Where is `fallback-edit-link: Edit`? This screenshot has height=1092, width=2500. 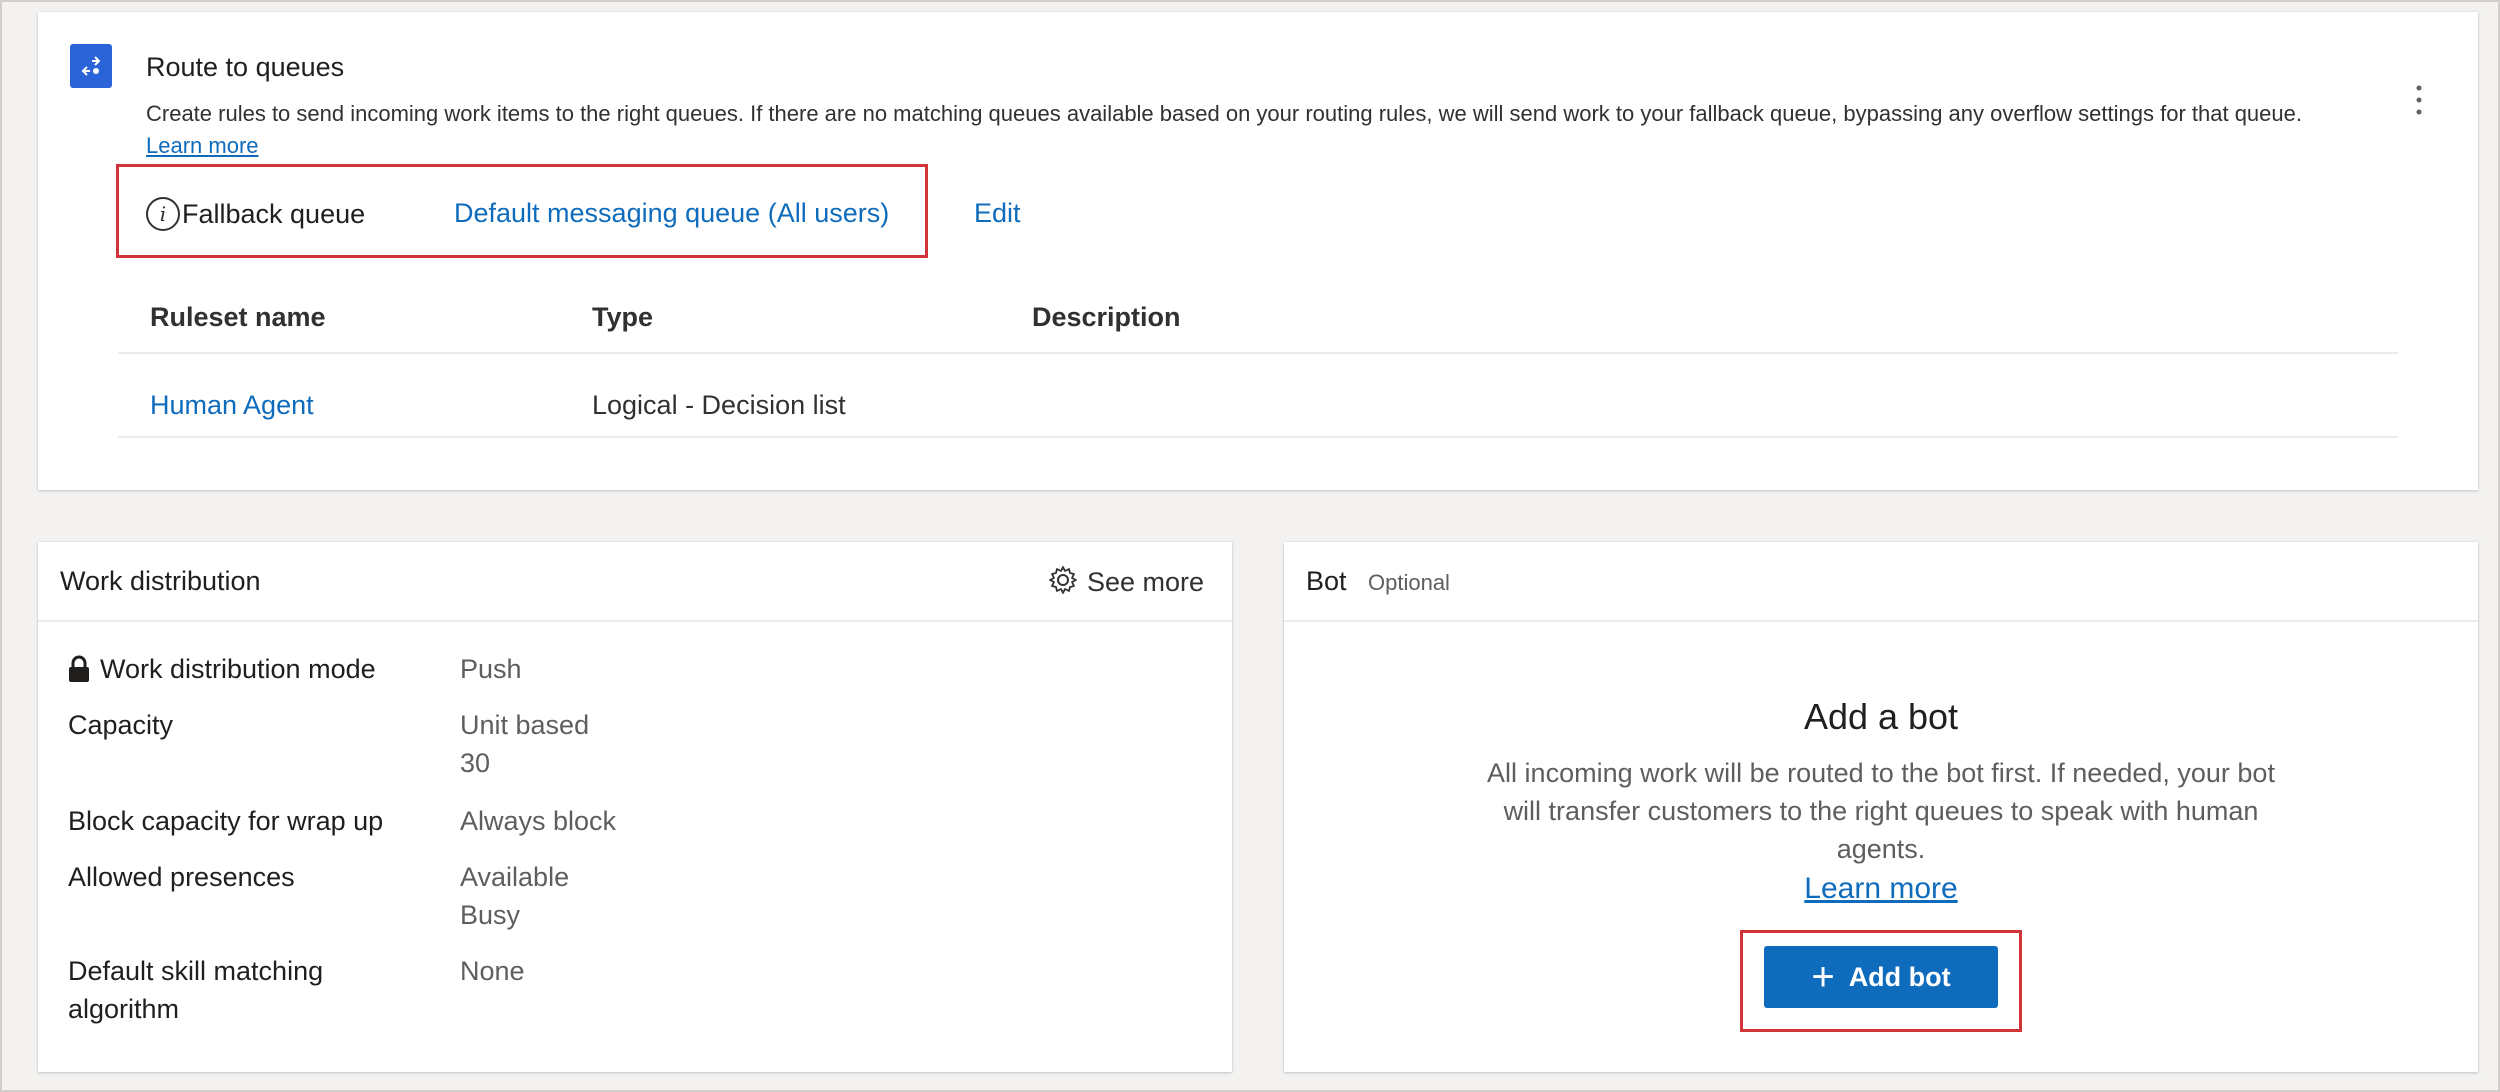 fallback-edit-link: Edit is located at coordinates (997, 213).